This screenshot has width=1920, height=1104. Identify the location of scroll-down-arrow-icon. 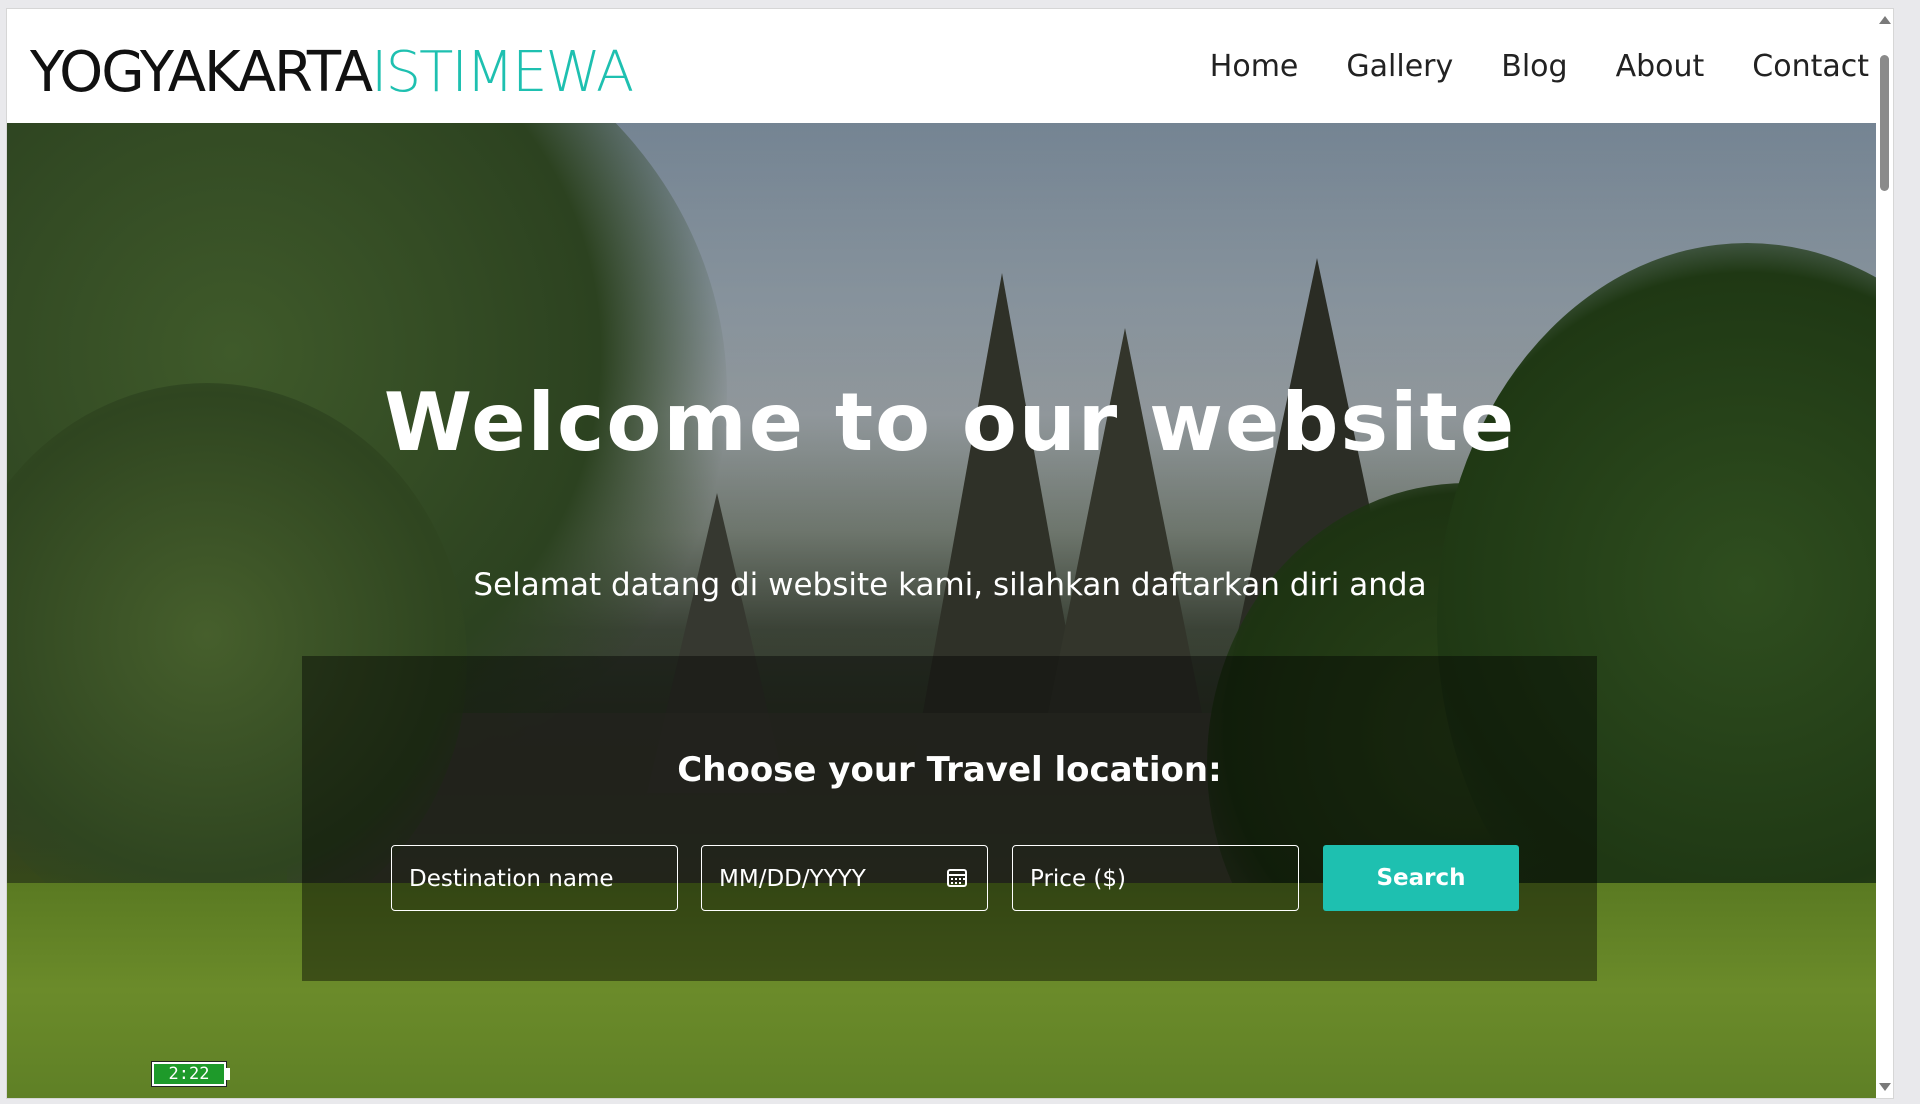
(1885, 1087).